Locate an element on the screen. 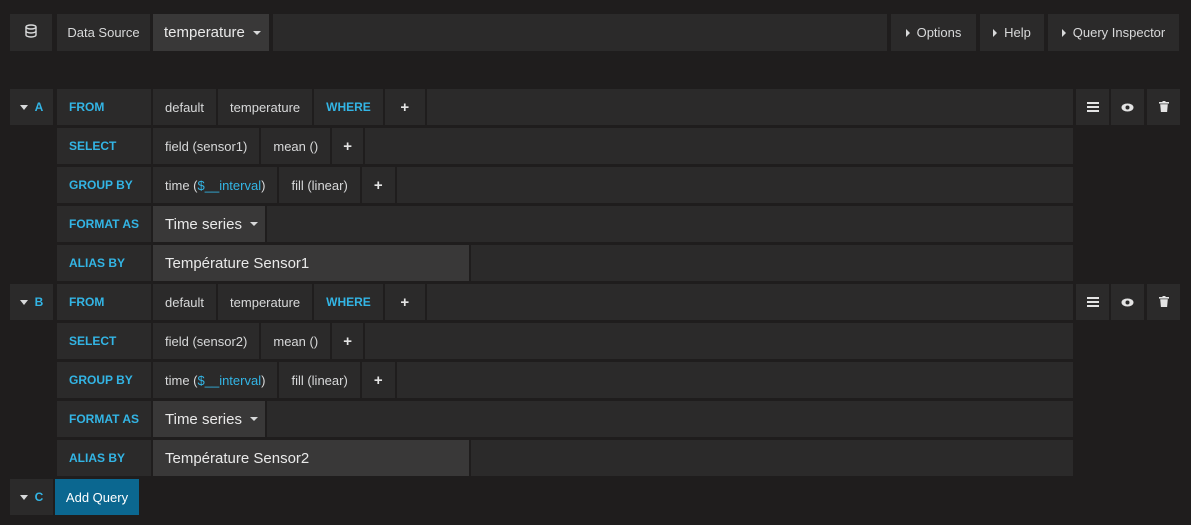 This screenshot has width=1191, height=525. query-b-delete is located at coordinates (1163, 302).